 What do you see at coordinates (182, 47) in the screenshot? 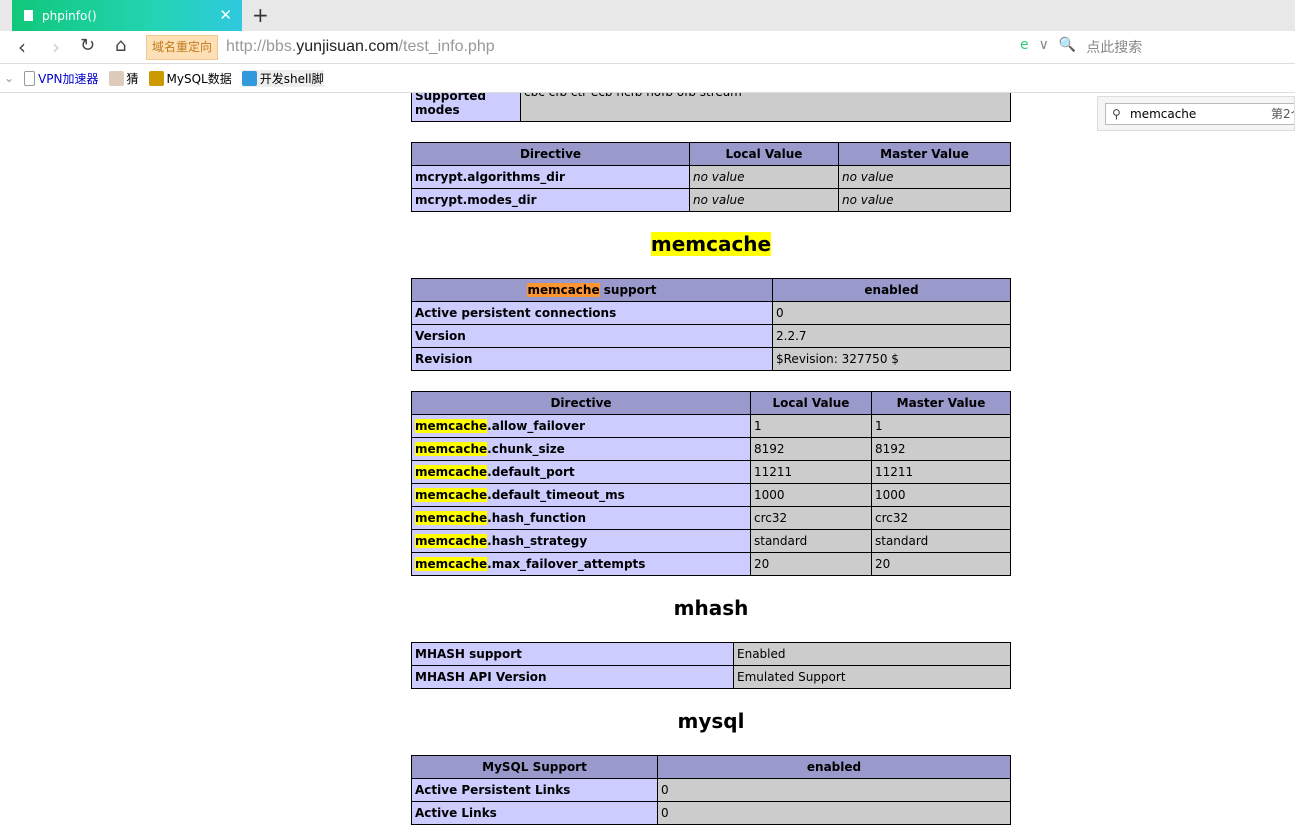
I see `redirect-badge: 域名重定向` at bounding box center [182, 47].